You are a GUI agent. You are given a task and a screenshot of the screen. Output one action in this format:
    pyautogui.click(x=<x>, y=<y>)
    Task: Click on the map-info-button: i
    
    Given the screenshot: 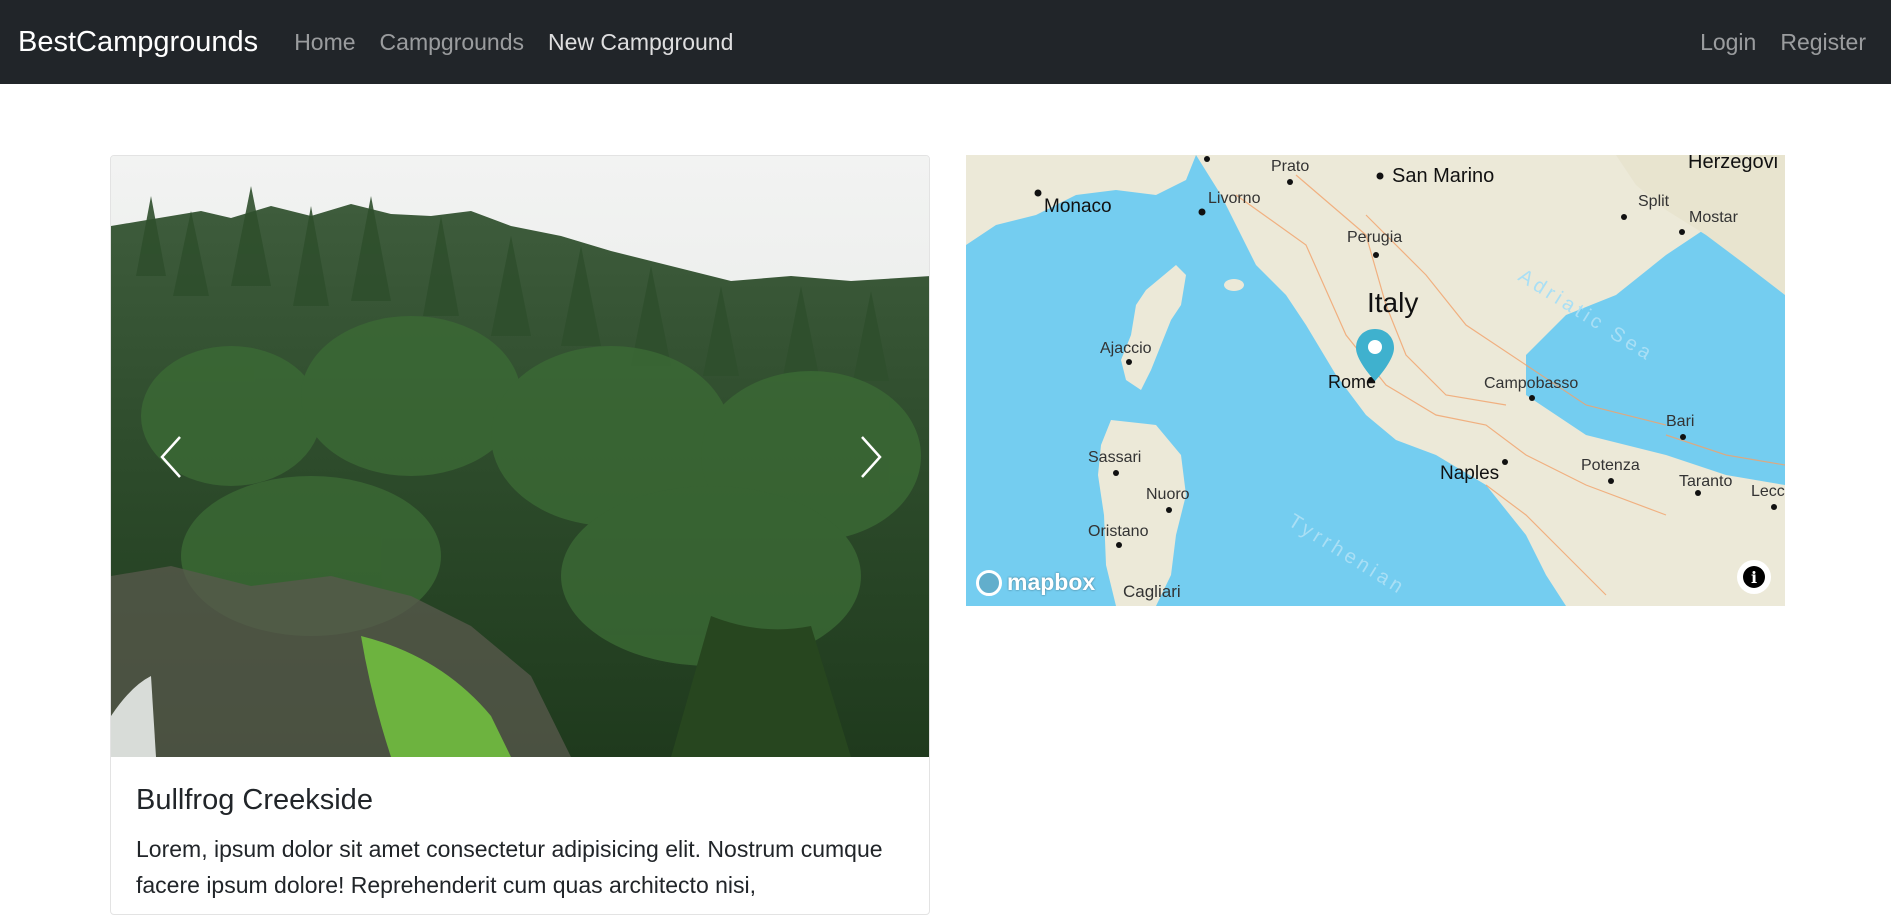 What is the action you would take?
    pyautogui.click(x=1754, y=577)
    